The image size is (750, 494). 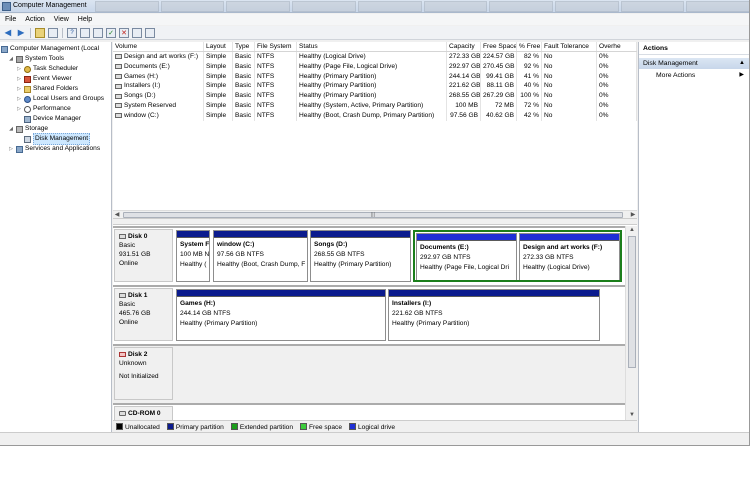 I want to click on disk-row-cdrom0: CD-ROM 0, so click(x=369, y=412).